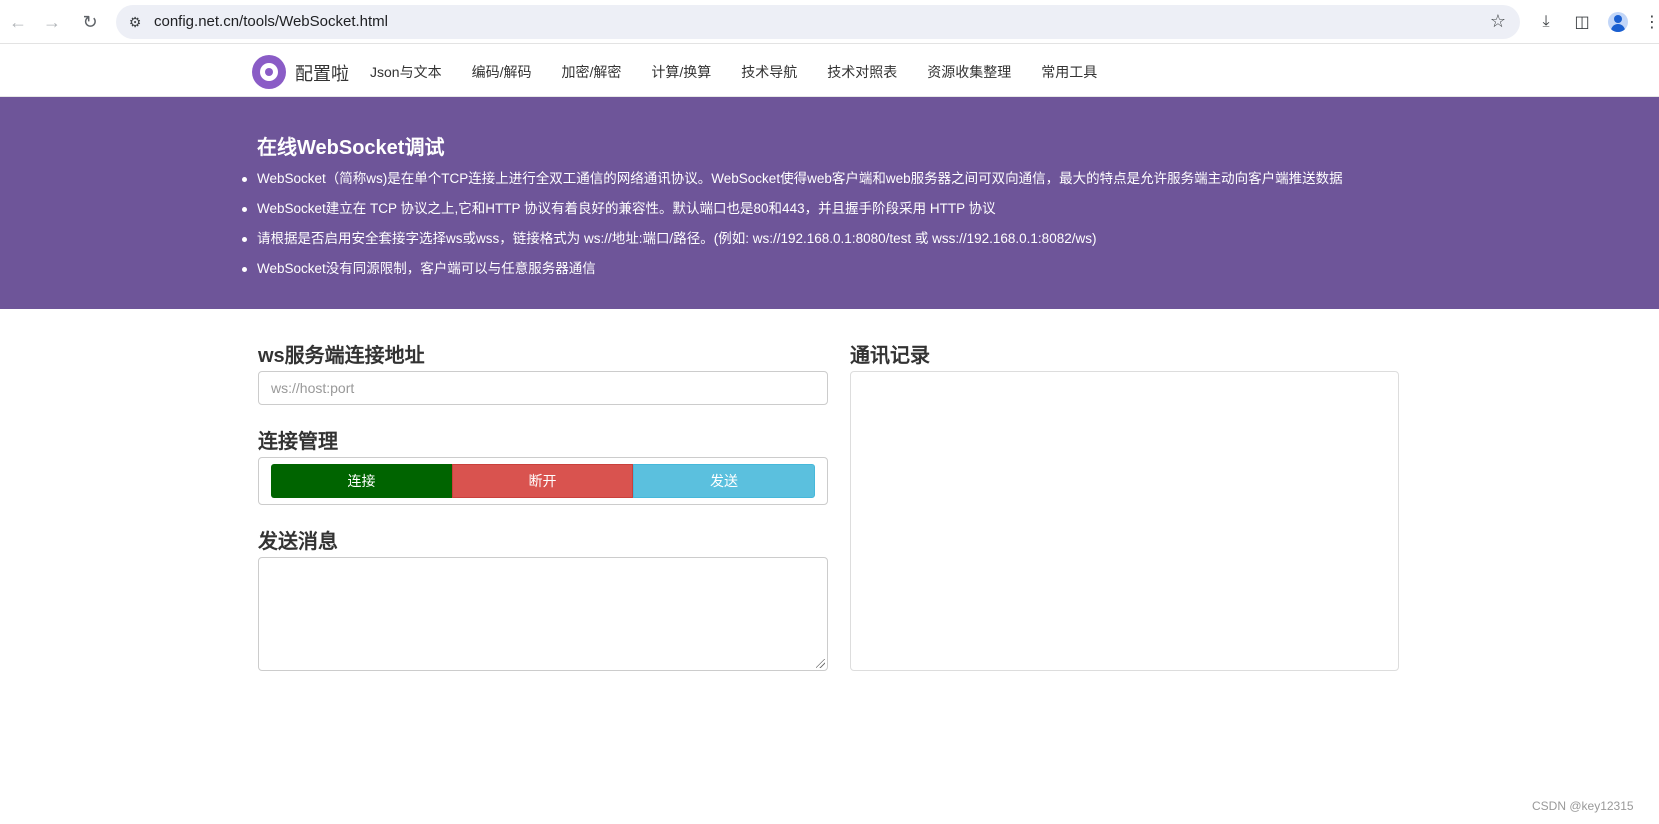  Describe the element at coordinates (820, 663) in the screenshot. I see `resize-handle-icon` at that location.